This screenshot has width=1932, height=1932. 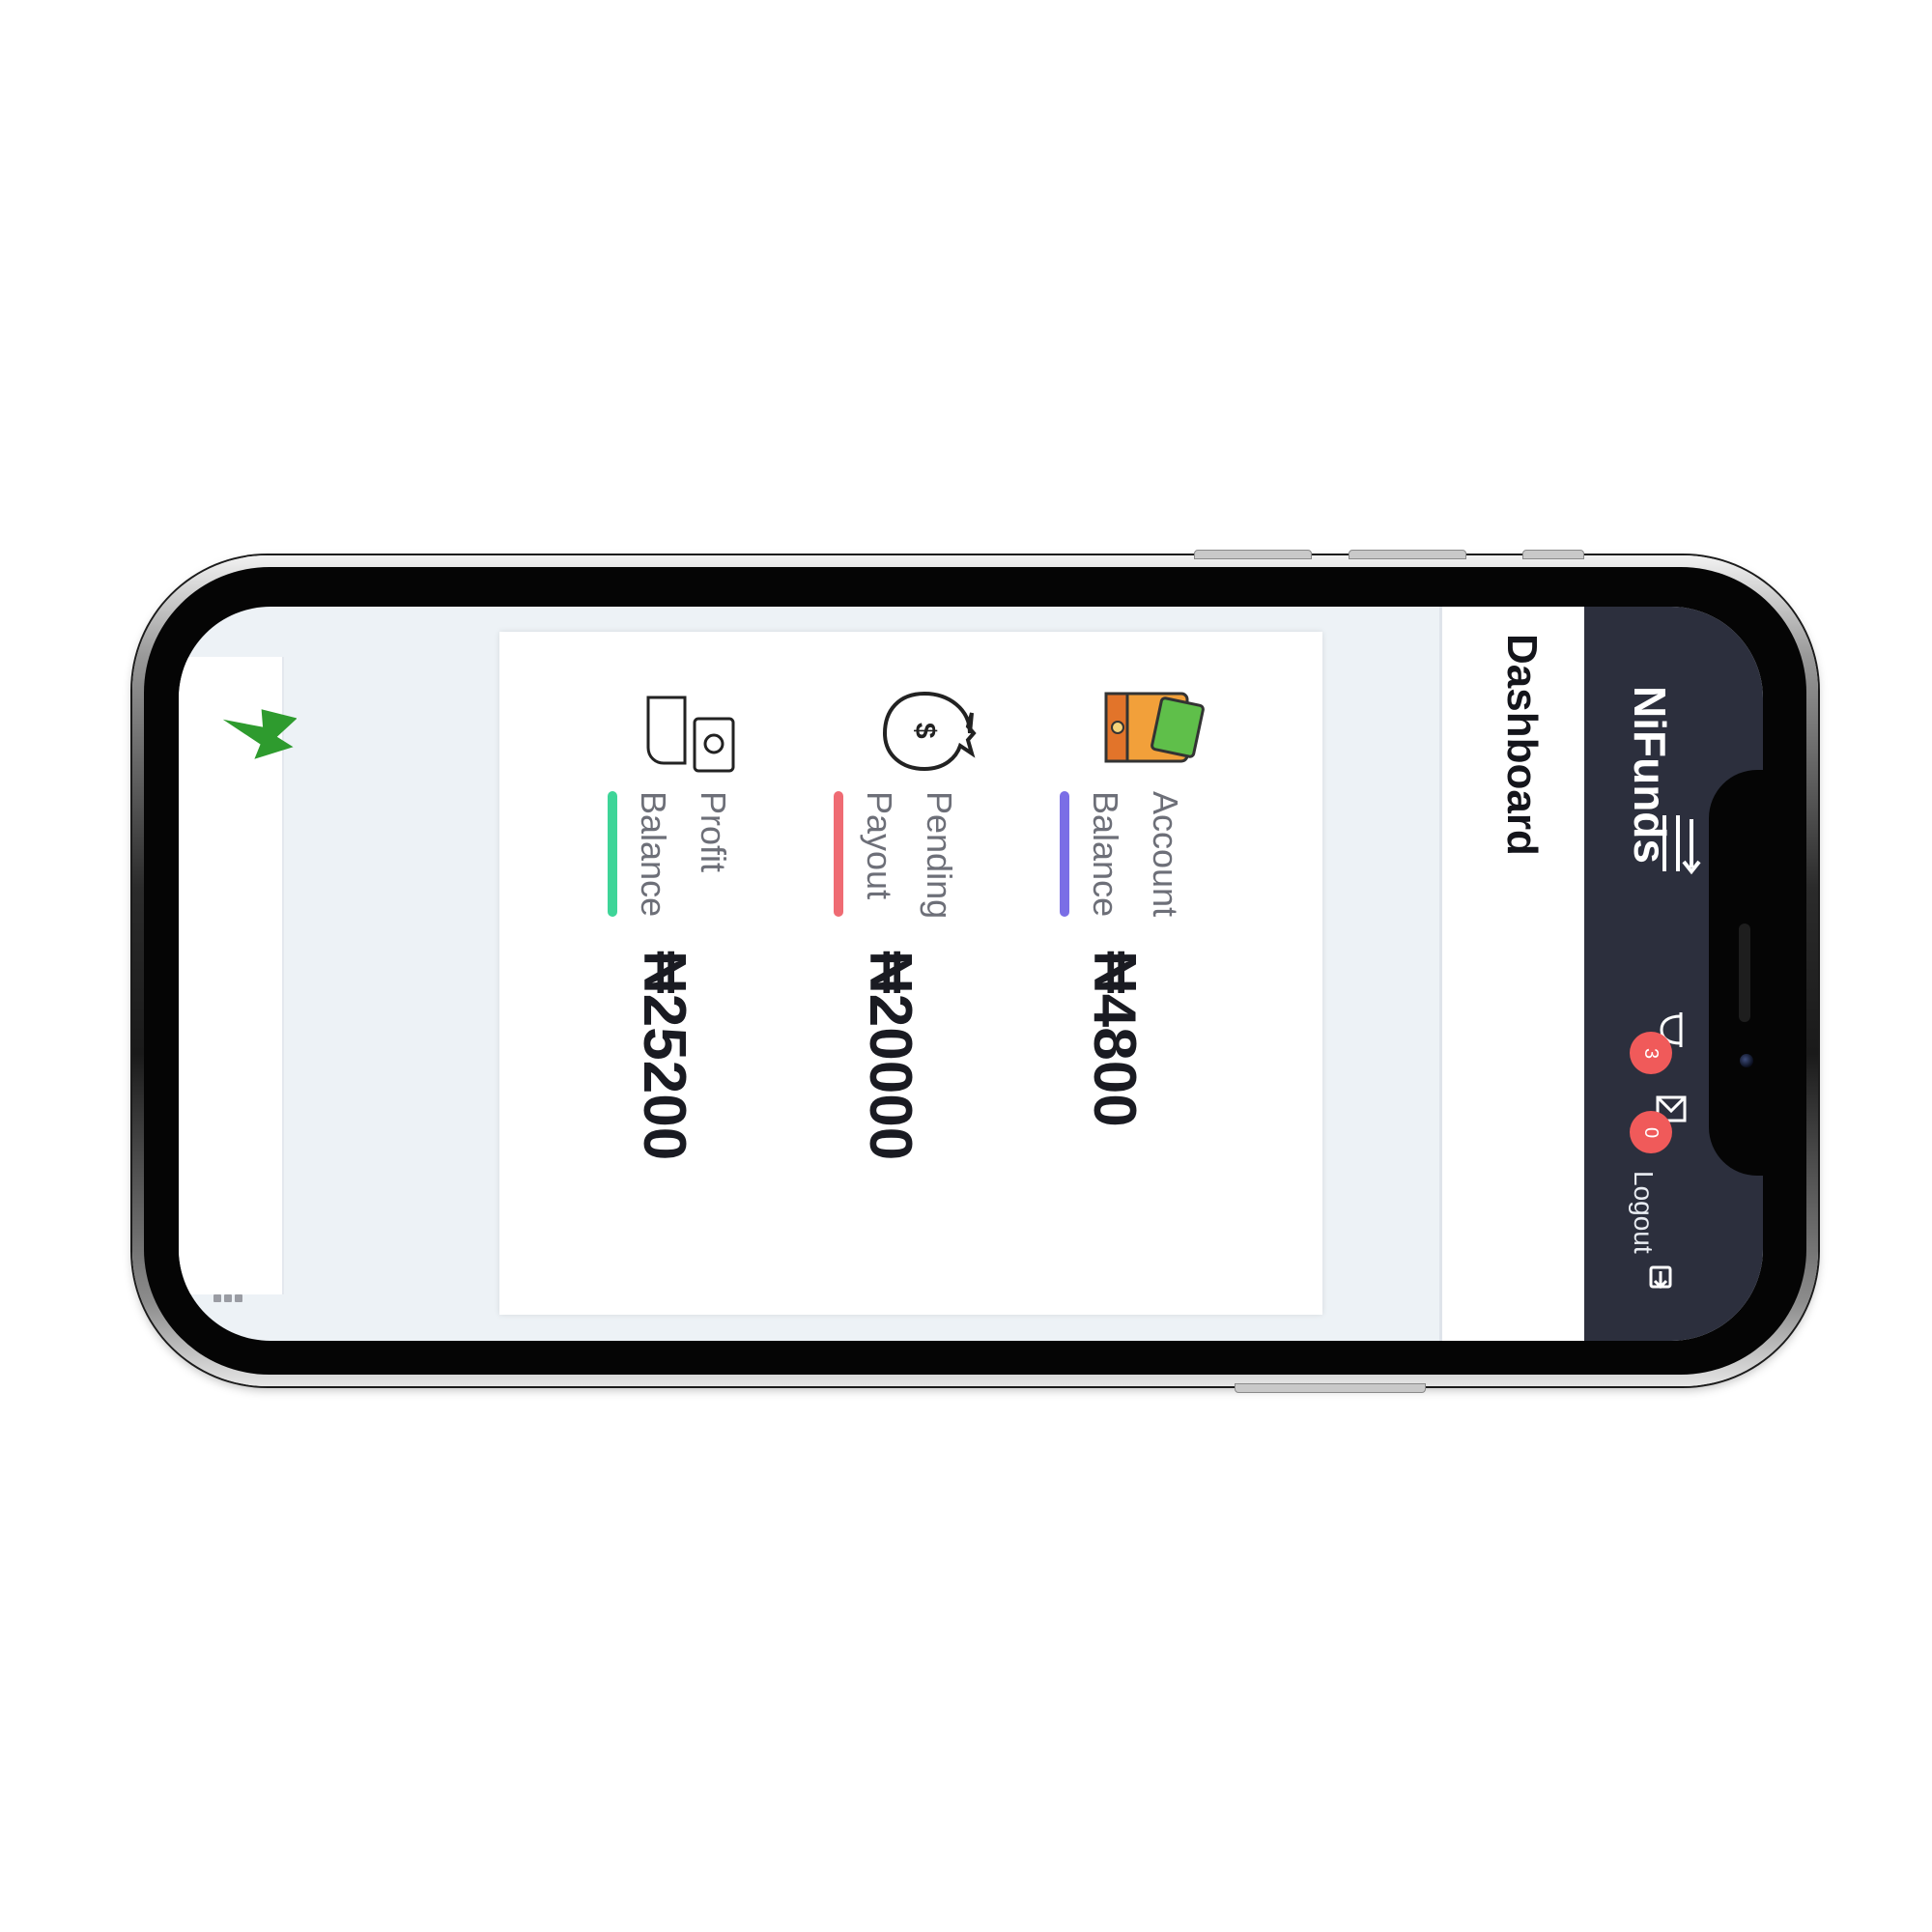 I want to click on money-bag-icon: $, so click(x=929, y=731).